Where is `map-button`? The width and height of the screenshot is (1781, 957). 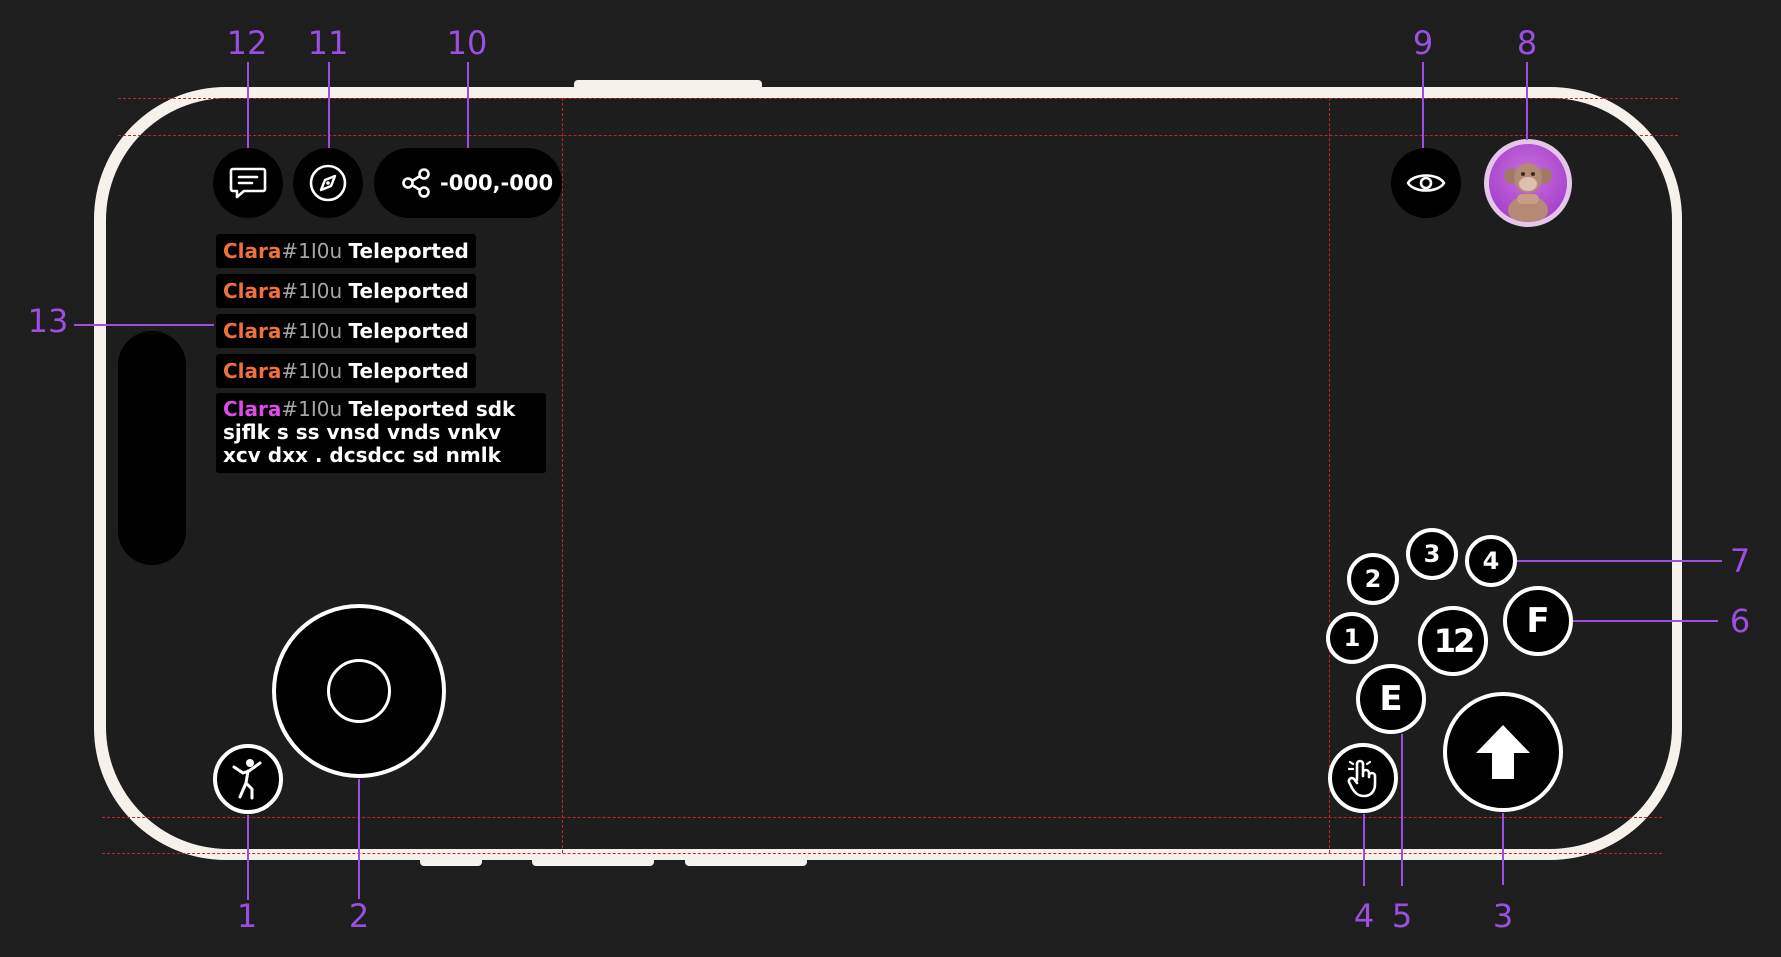 map-button is located at coordinates (328, 183).